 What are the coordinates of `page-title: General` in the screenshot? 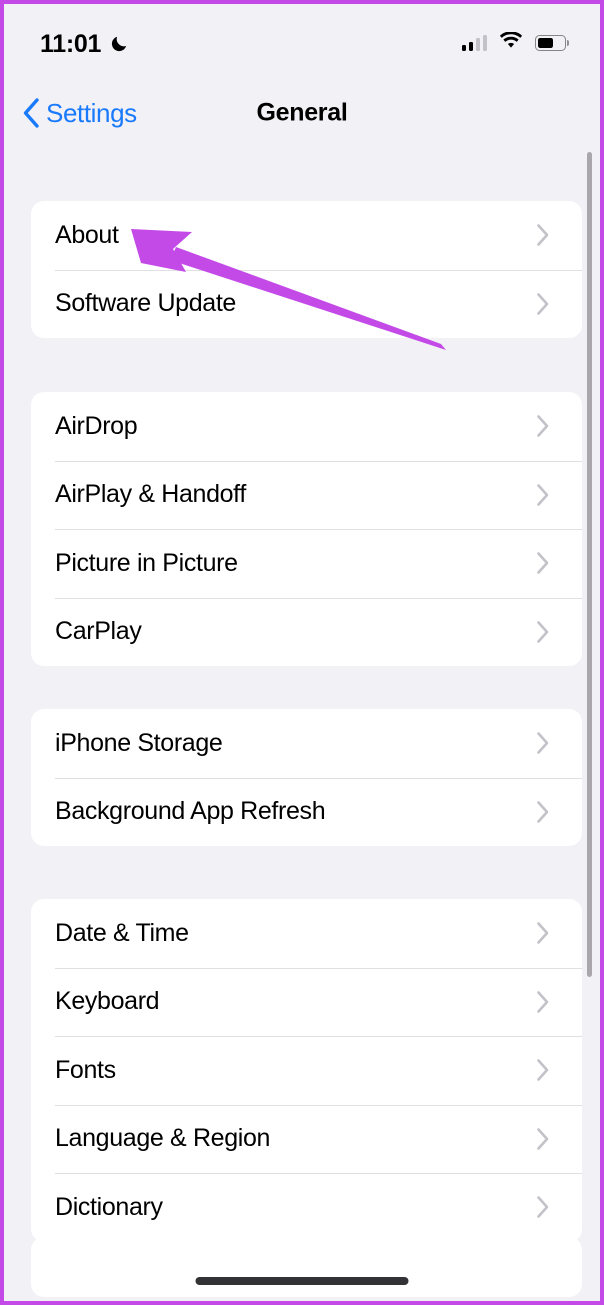 It's located at (302, 112).